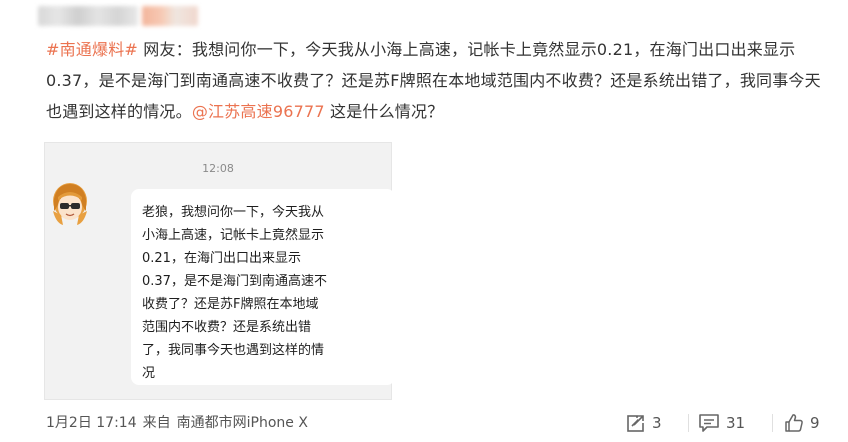 The image size is (848, 442). I want to click on post-meta: 1月2日 17:14 来自 南通都市网iPhone X, so click(177, 423).